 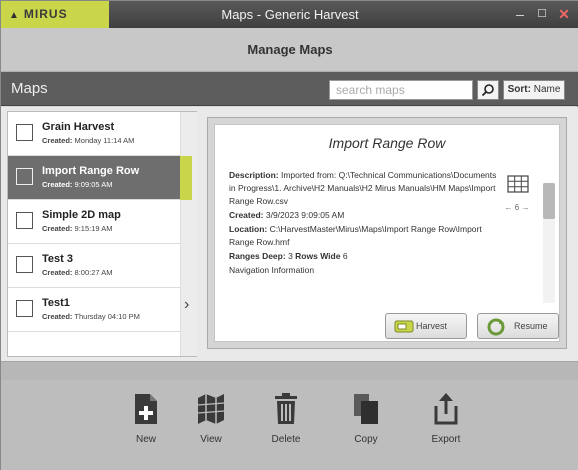 I want to click on list-scrollbar, so click(x=188, y=234).